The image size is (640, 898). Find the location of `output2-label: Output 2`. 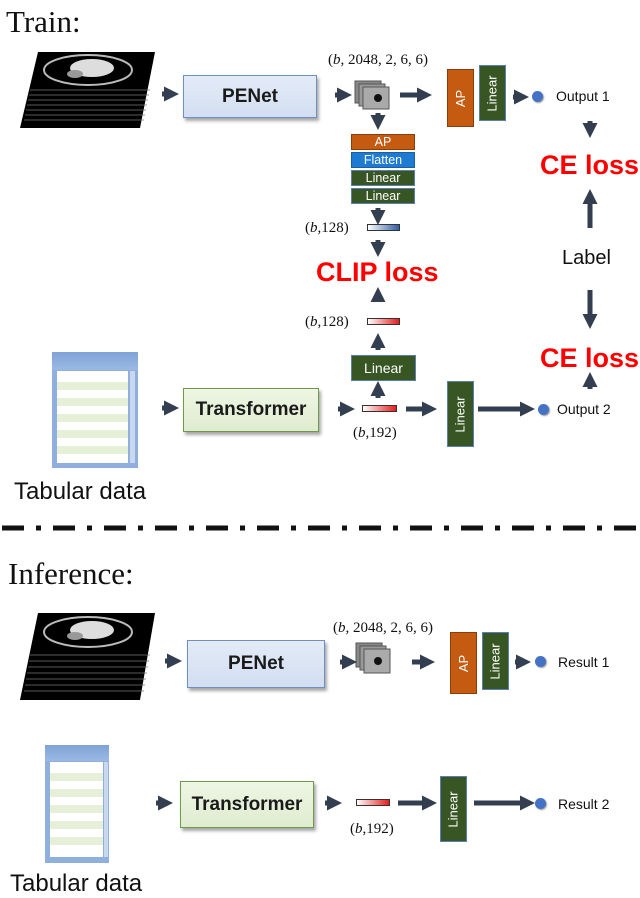

output2-label: Output 2 is located at coordinates (584, 409).